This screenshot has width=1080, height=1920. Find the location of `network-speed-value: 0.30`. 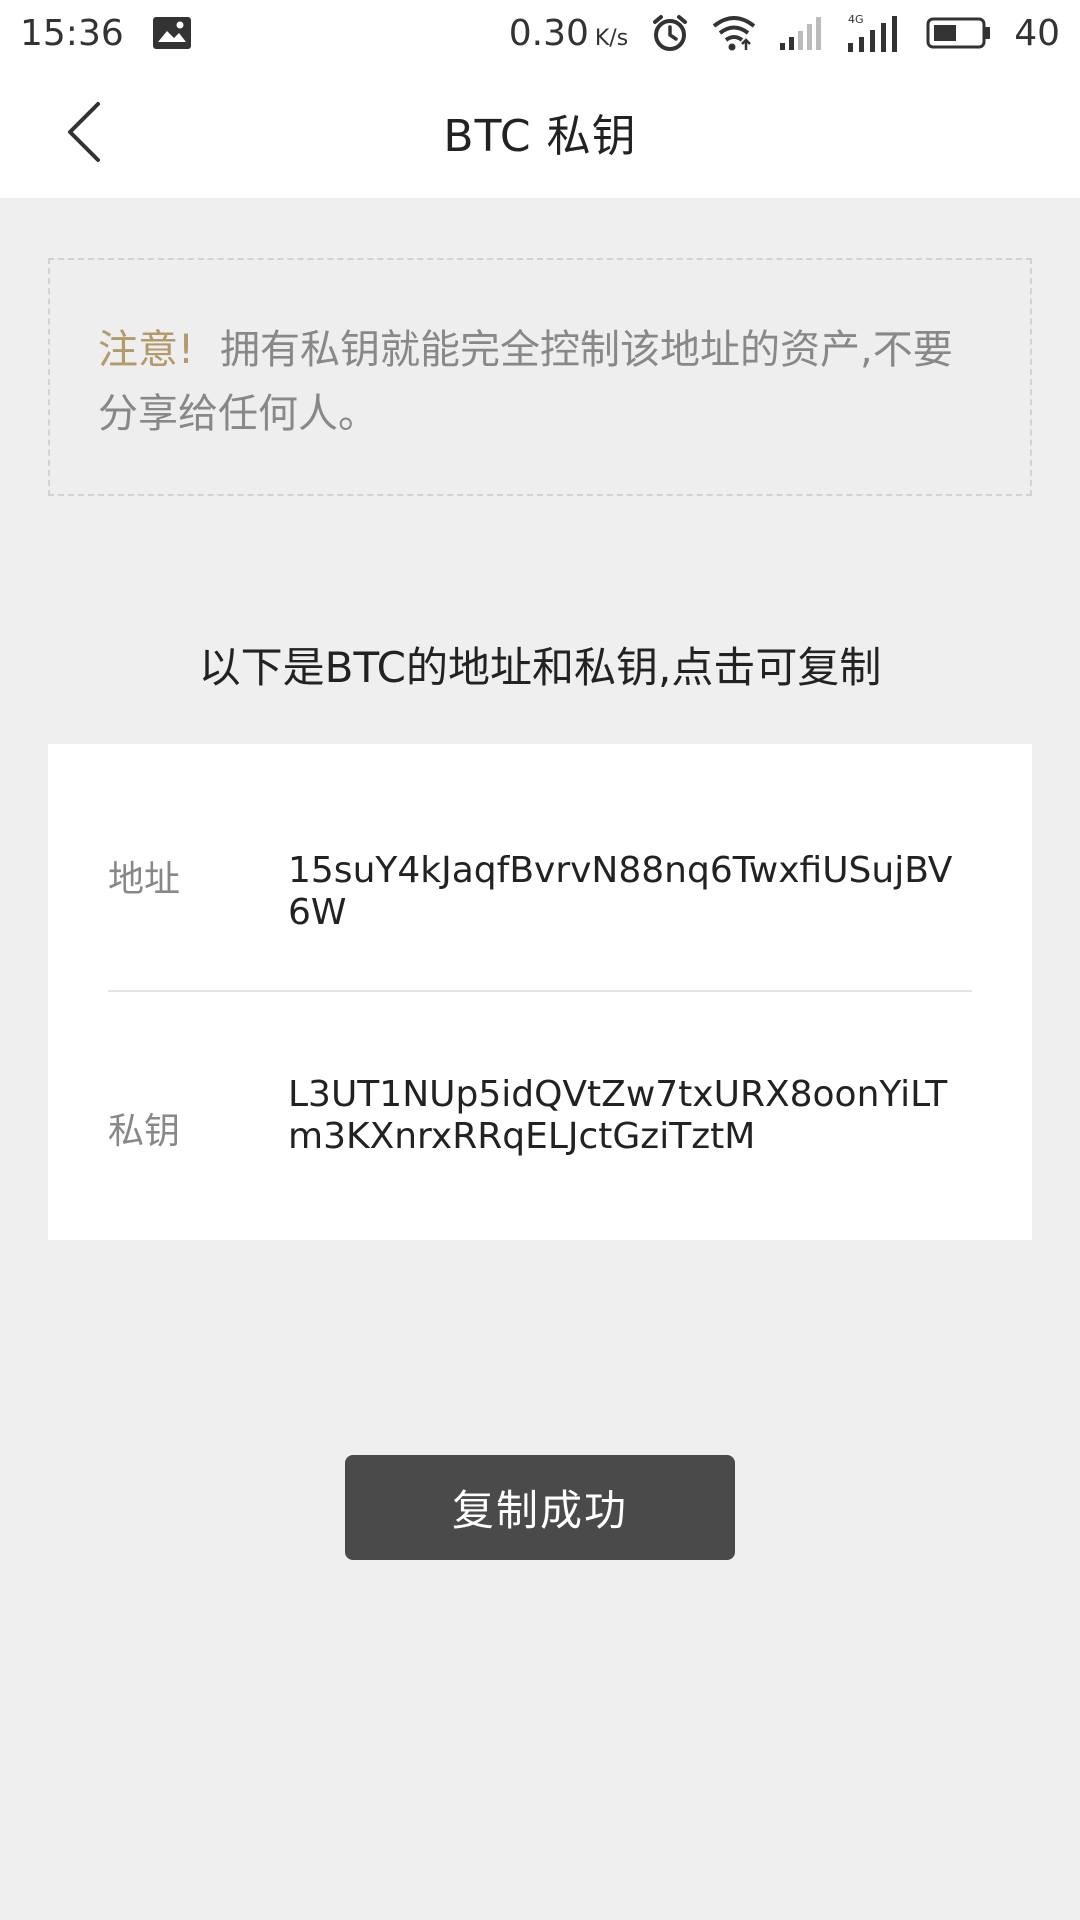

network-speed-value: 0.30 is located at coordinates (548, 33).